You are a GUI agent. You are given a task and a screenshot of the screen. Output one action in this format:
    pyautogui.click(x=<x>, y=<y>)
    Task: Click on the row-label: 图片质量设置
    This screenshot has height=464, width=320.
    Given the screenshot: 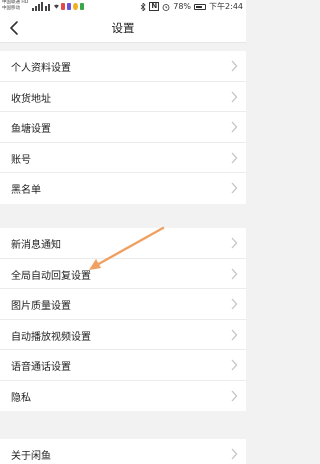 What is the action you would take?
    pyautogui.click(x=41, y=306)
    